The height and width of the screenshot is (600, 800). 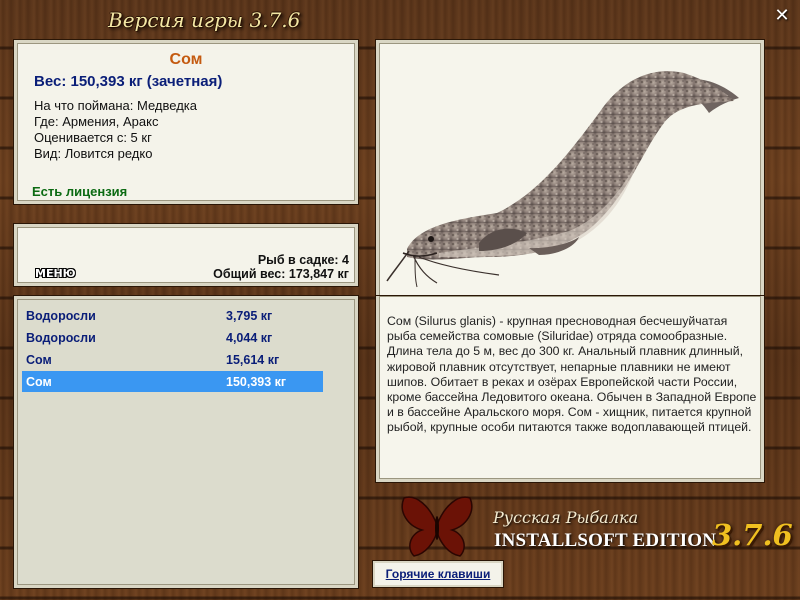 I want to click on close-icon: ✕, so click(x=782, y=16).